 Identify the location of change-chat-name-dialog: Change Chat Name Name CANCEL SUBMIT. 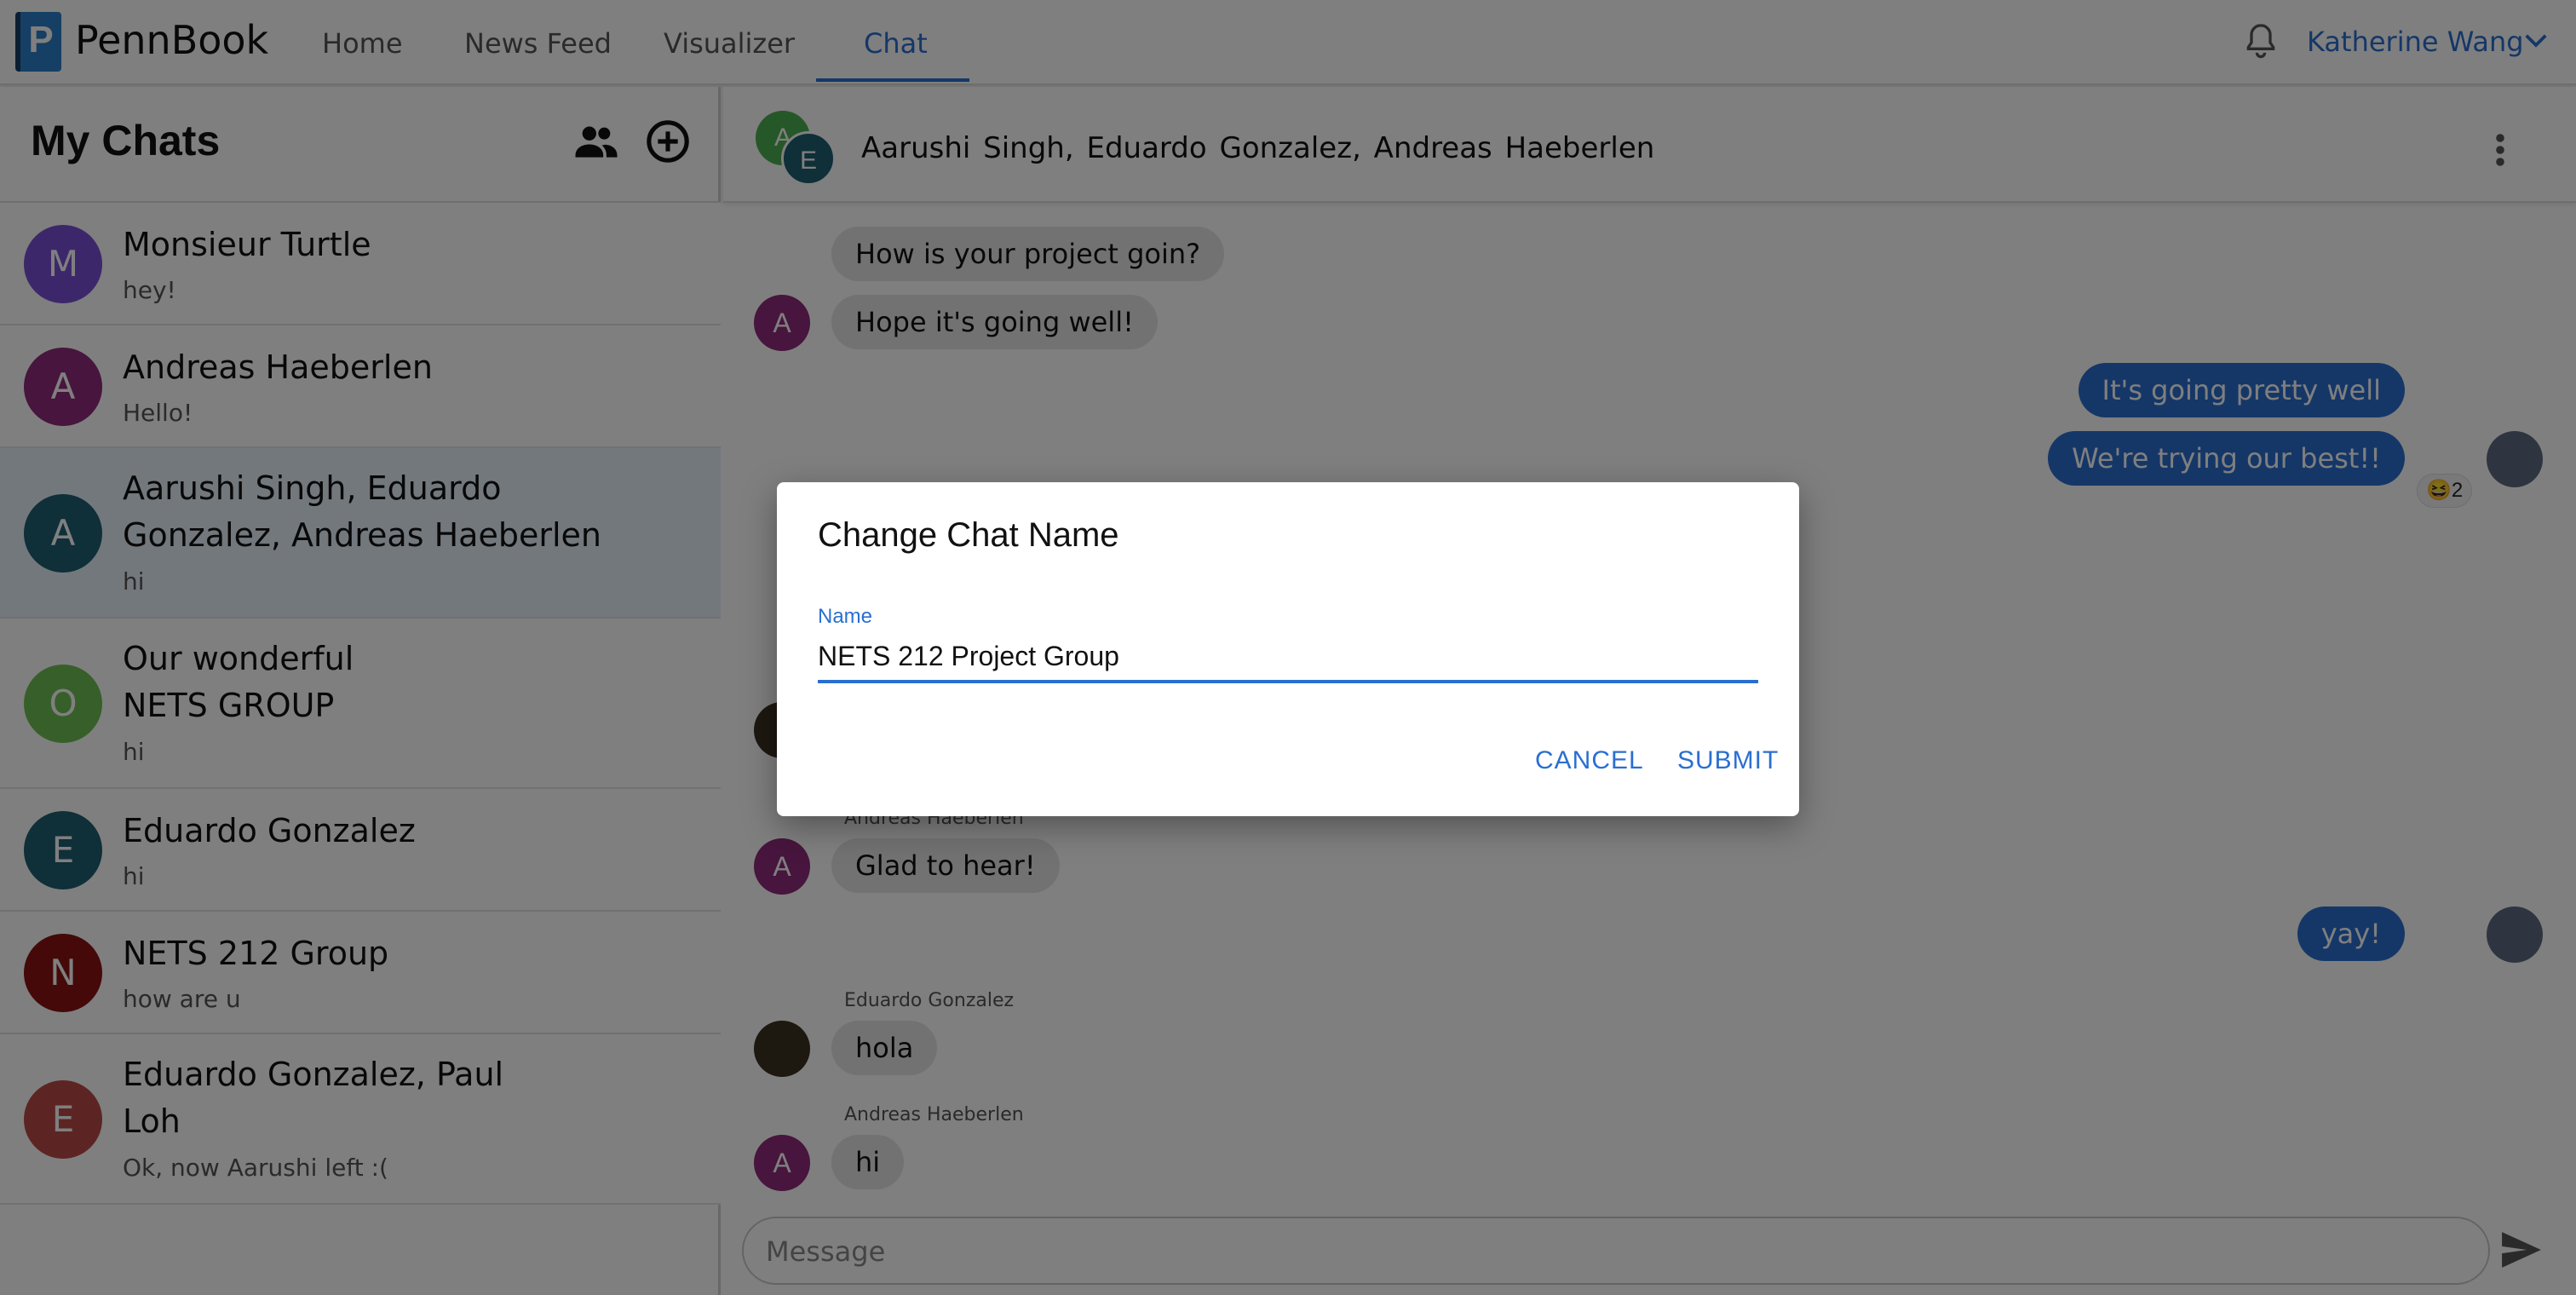
(1288, 649).